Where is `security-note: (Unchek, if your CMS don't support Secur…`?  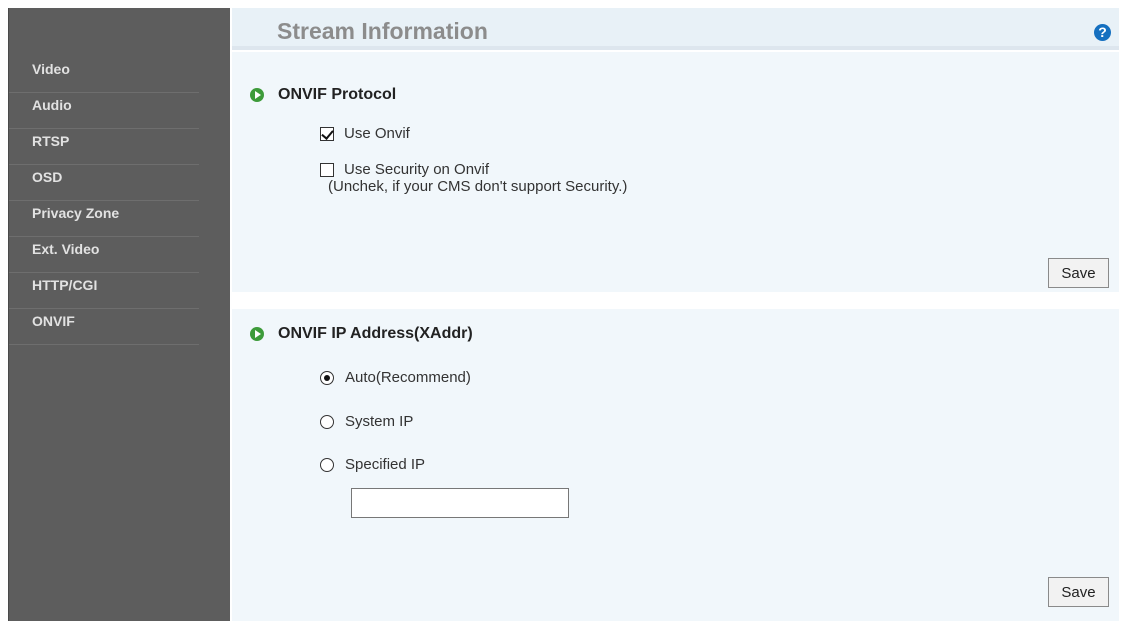 security-note: (Unchek, if your CMS don't support Secur… is located at coordinates (478, 186).